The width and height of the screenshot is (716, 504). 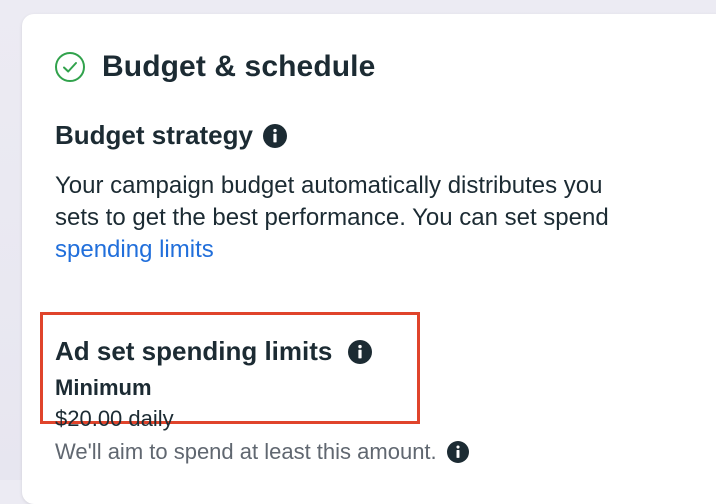 What do you see at coordinates (154, 135) in the screenshot?
I see `budget-strategy-title: Budget strategy` at bounding box center [154, 135].